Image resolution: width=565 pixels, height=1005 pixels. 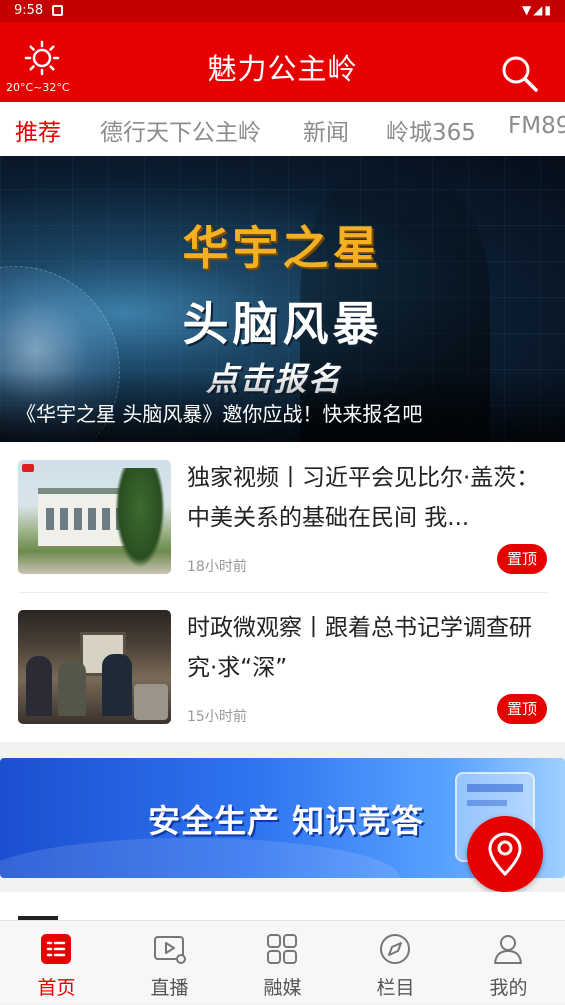 What do you see at coordinates (200, 858) in the screenshot?
I see `banner-wave-decoration` at bounding box center [200, 858].